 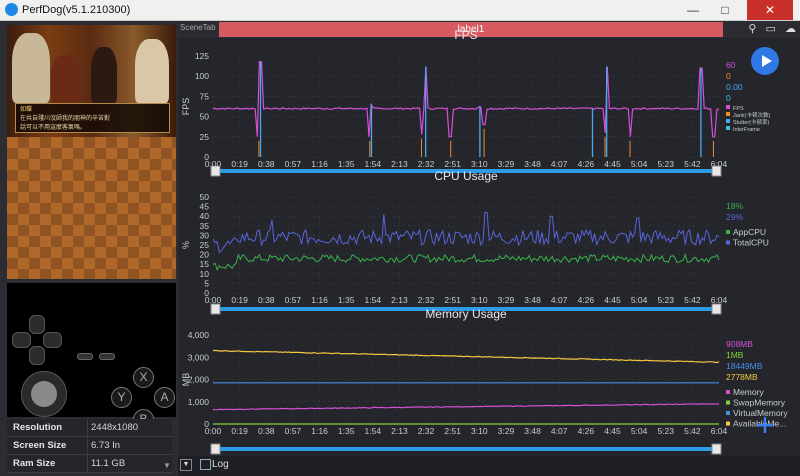 I want to click on device-screen-mirror: 如蝶 在共自殘川沒師我的朋神的辛苦對 話可以不用這麼客氣嗎。, so click(x=91, y=152).